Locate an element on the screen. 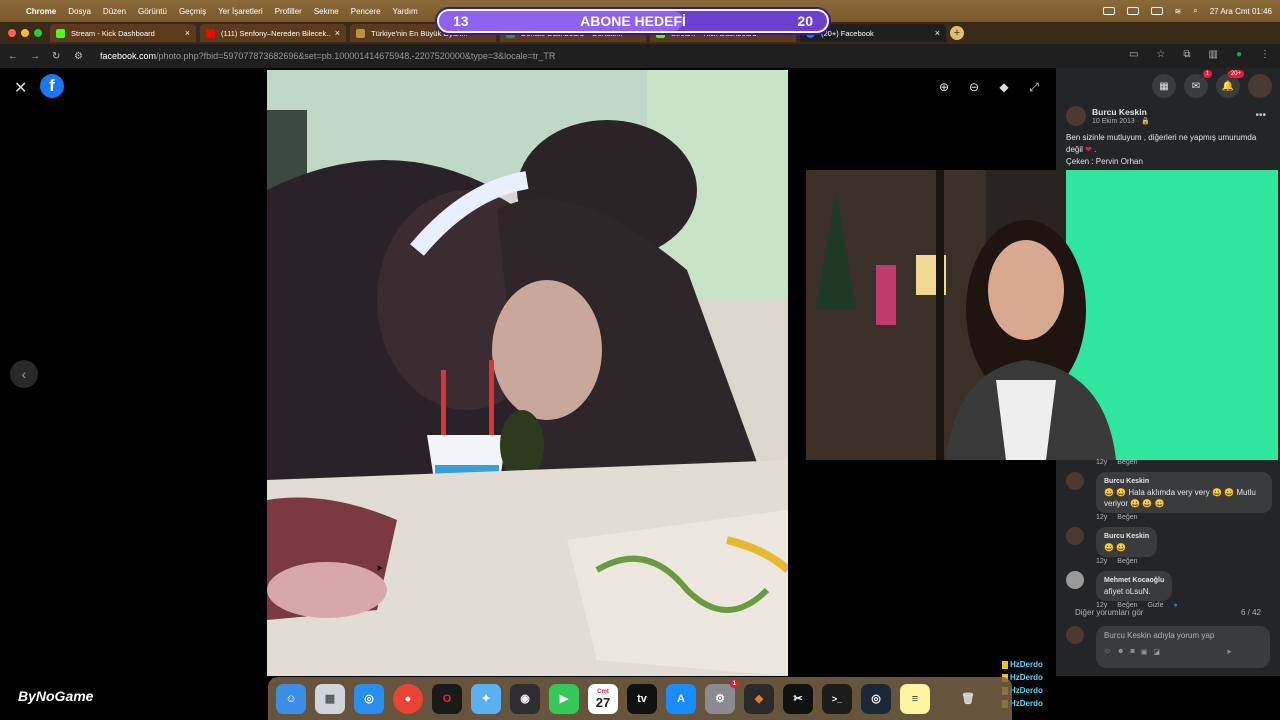 The width and height of the screenshot is (1280, 720). previous-photo-button: ‹ is located at coordinates (24, 374).